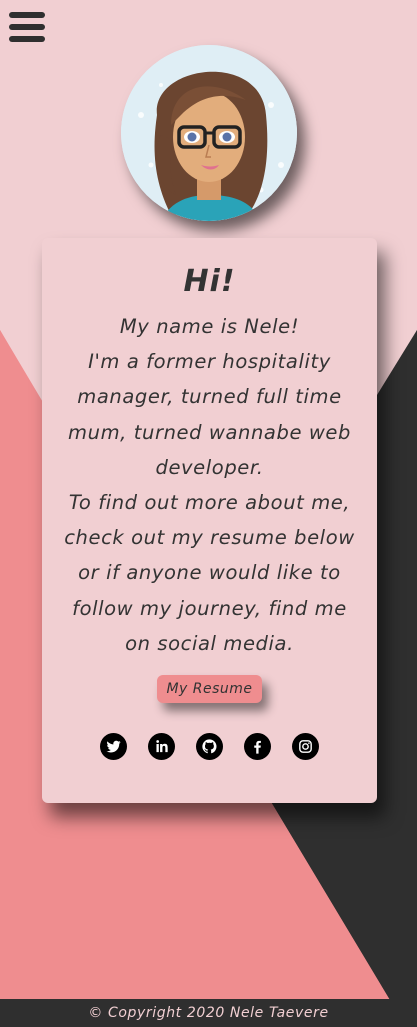 The height and width of the screenshot is (1027, 417). I want to click on linkedin-icon, so click(161, 747).